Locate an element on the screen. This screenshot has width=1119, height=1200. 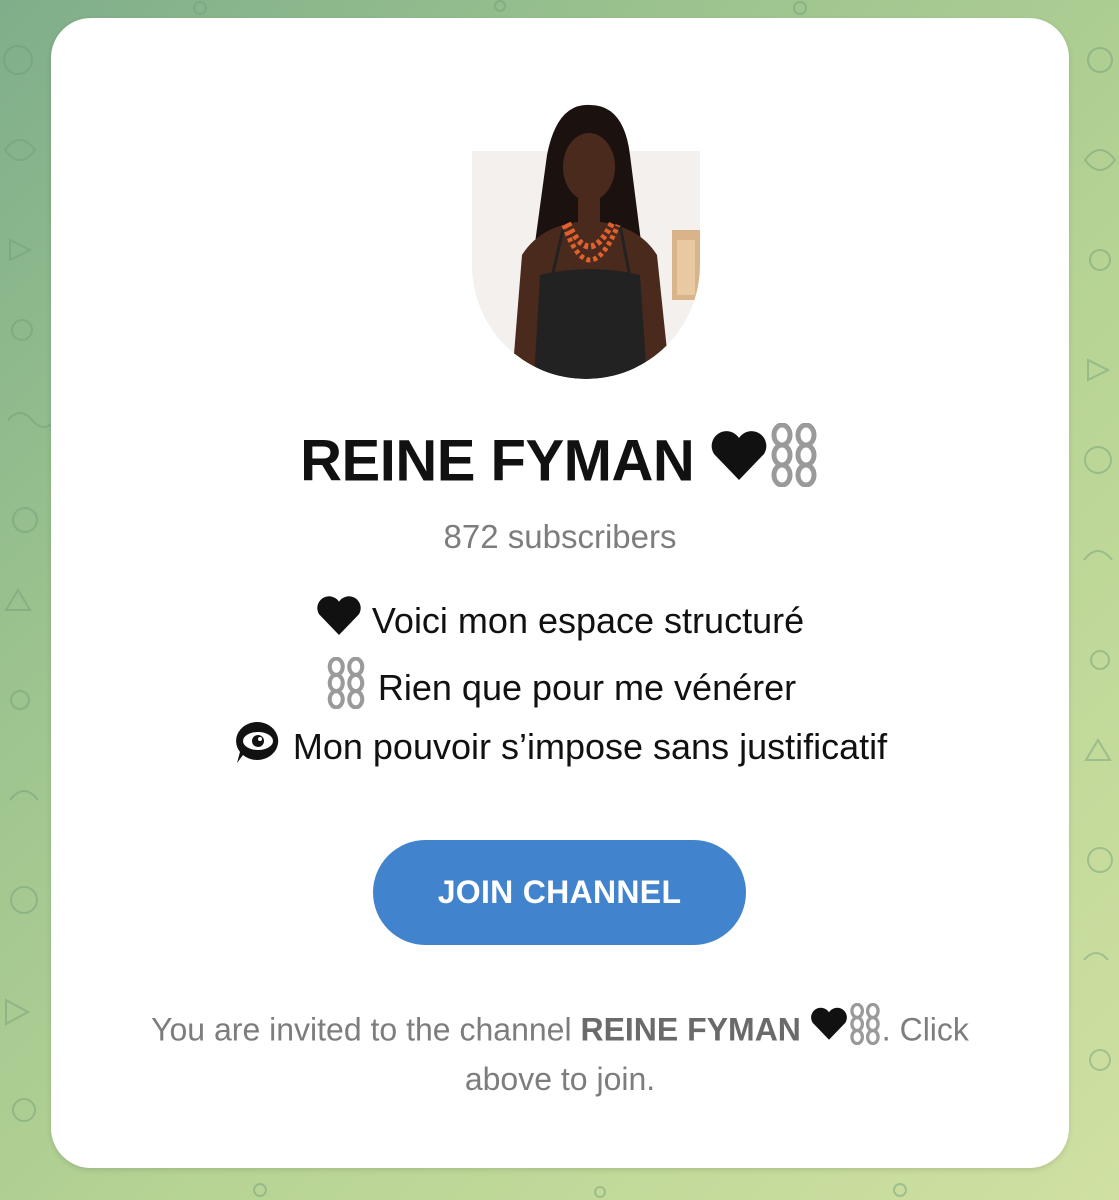
description-text: Voici mon espace structuré is located at coordinates (588, 621).